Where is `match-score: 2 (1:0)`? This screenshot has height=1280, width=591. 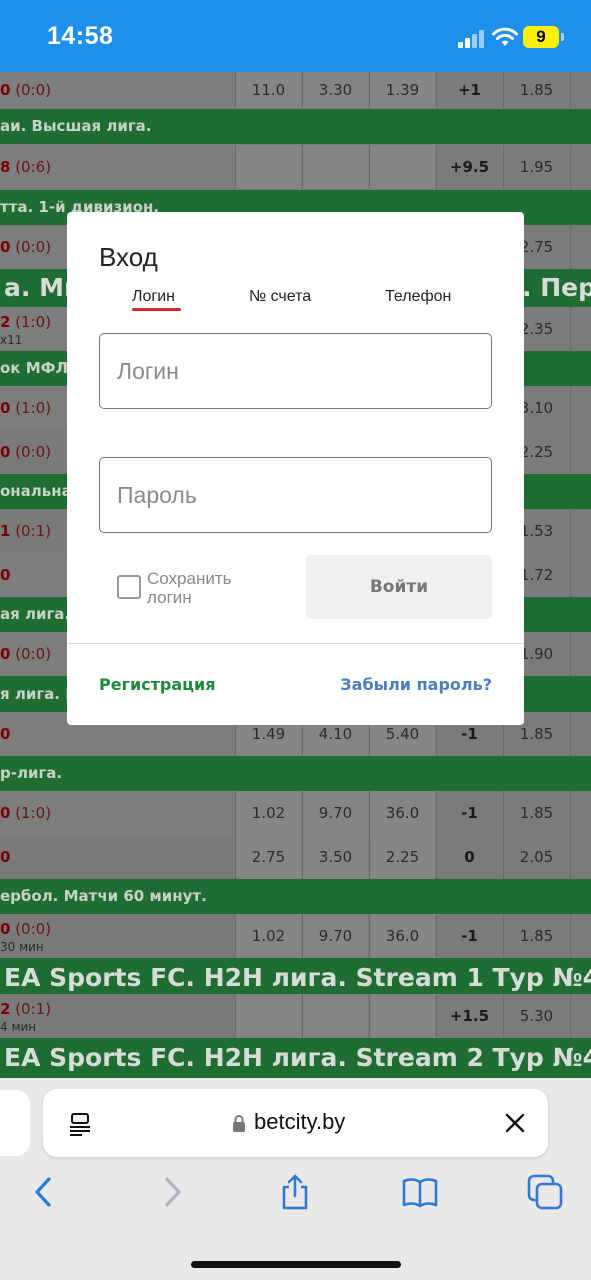
match-score: 2 (1:0) is located at coordinates (26, 322).